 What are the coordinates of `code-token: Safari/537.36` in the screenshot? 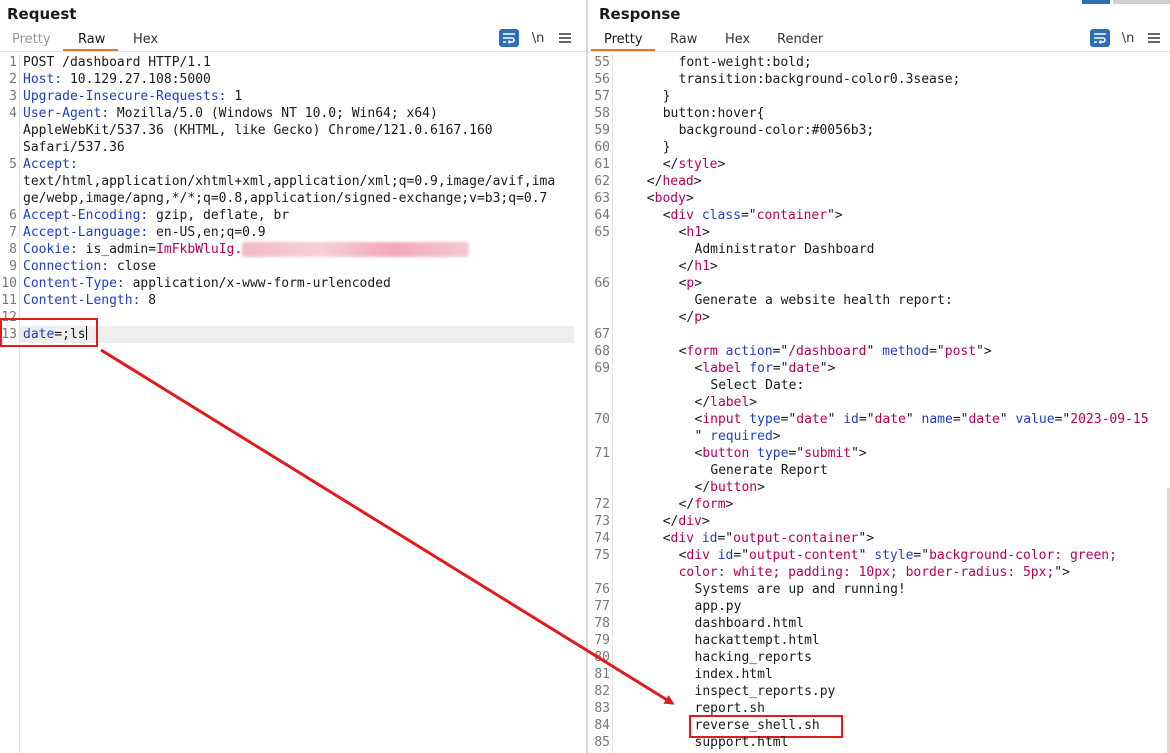 It's located at (74, 147).